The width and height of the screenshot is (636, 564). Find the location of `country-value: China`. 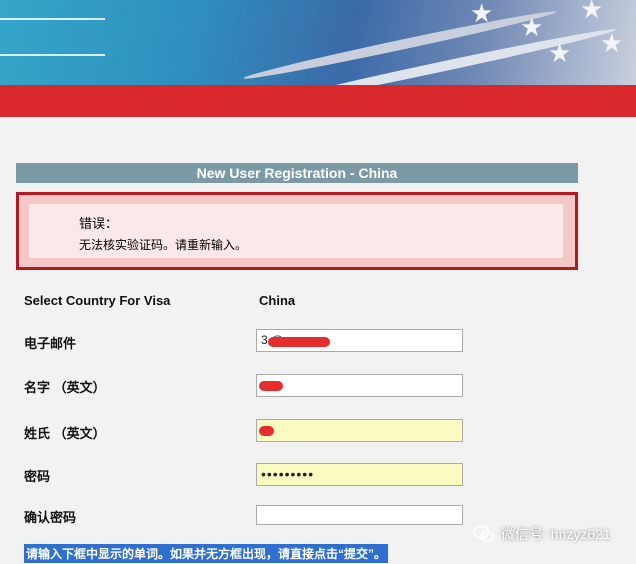

country-value: China is located at coordinates (277, 300).